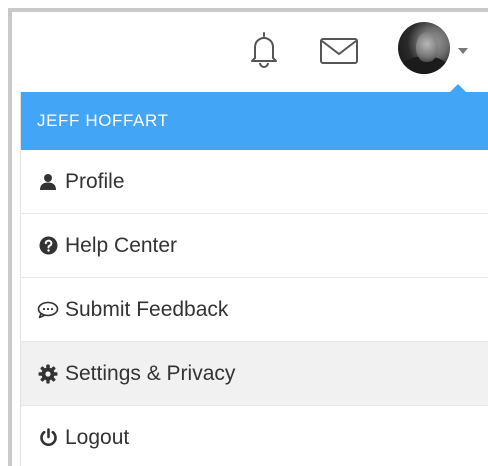 This screenshot has width=488, height=466. I want to click on menu-item-label: Submit Feedback, so click(147, 309).